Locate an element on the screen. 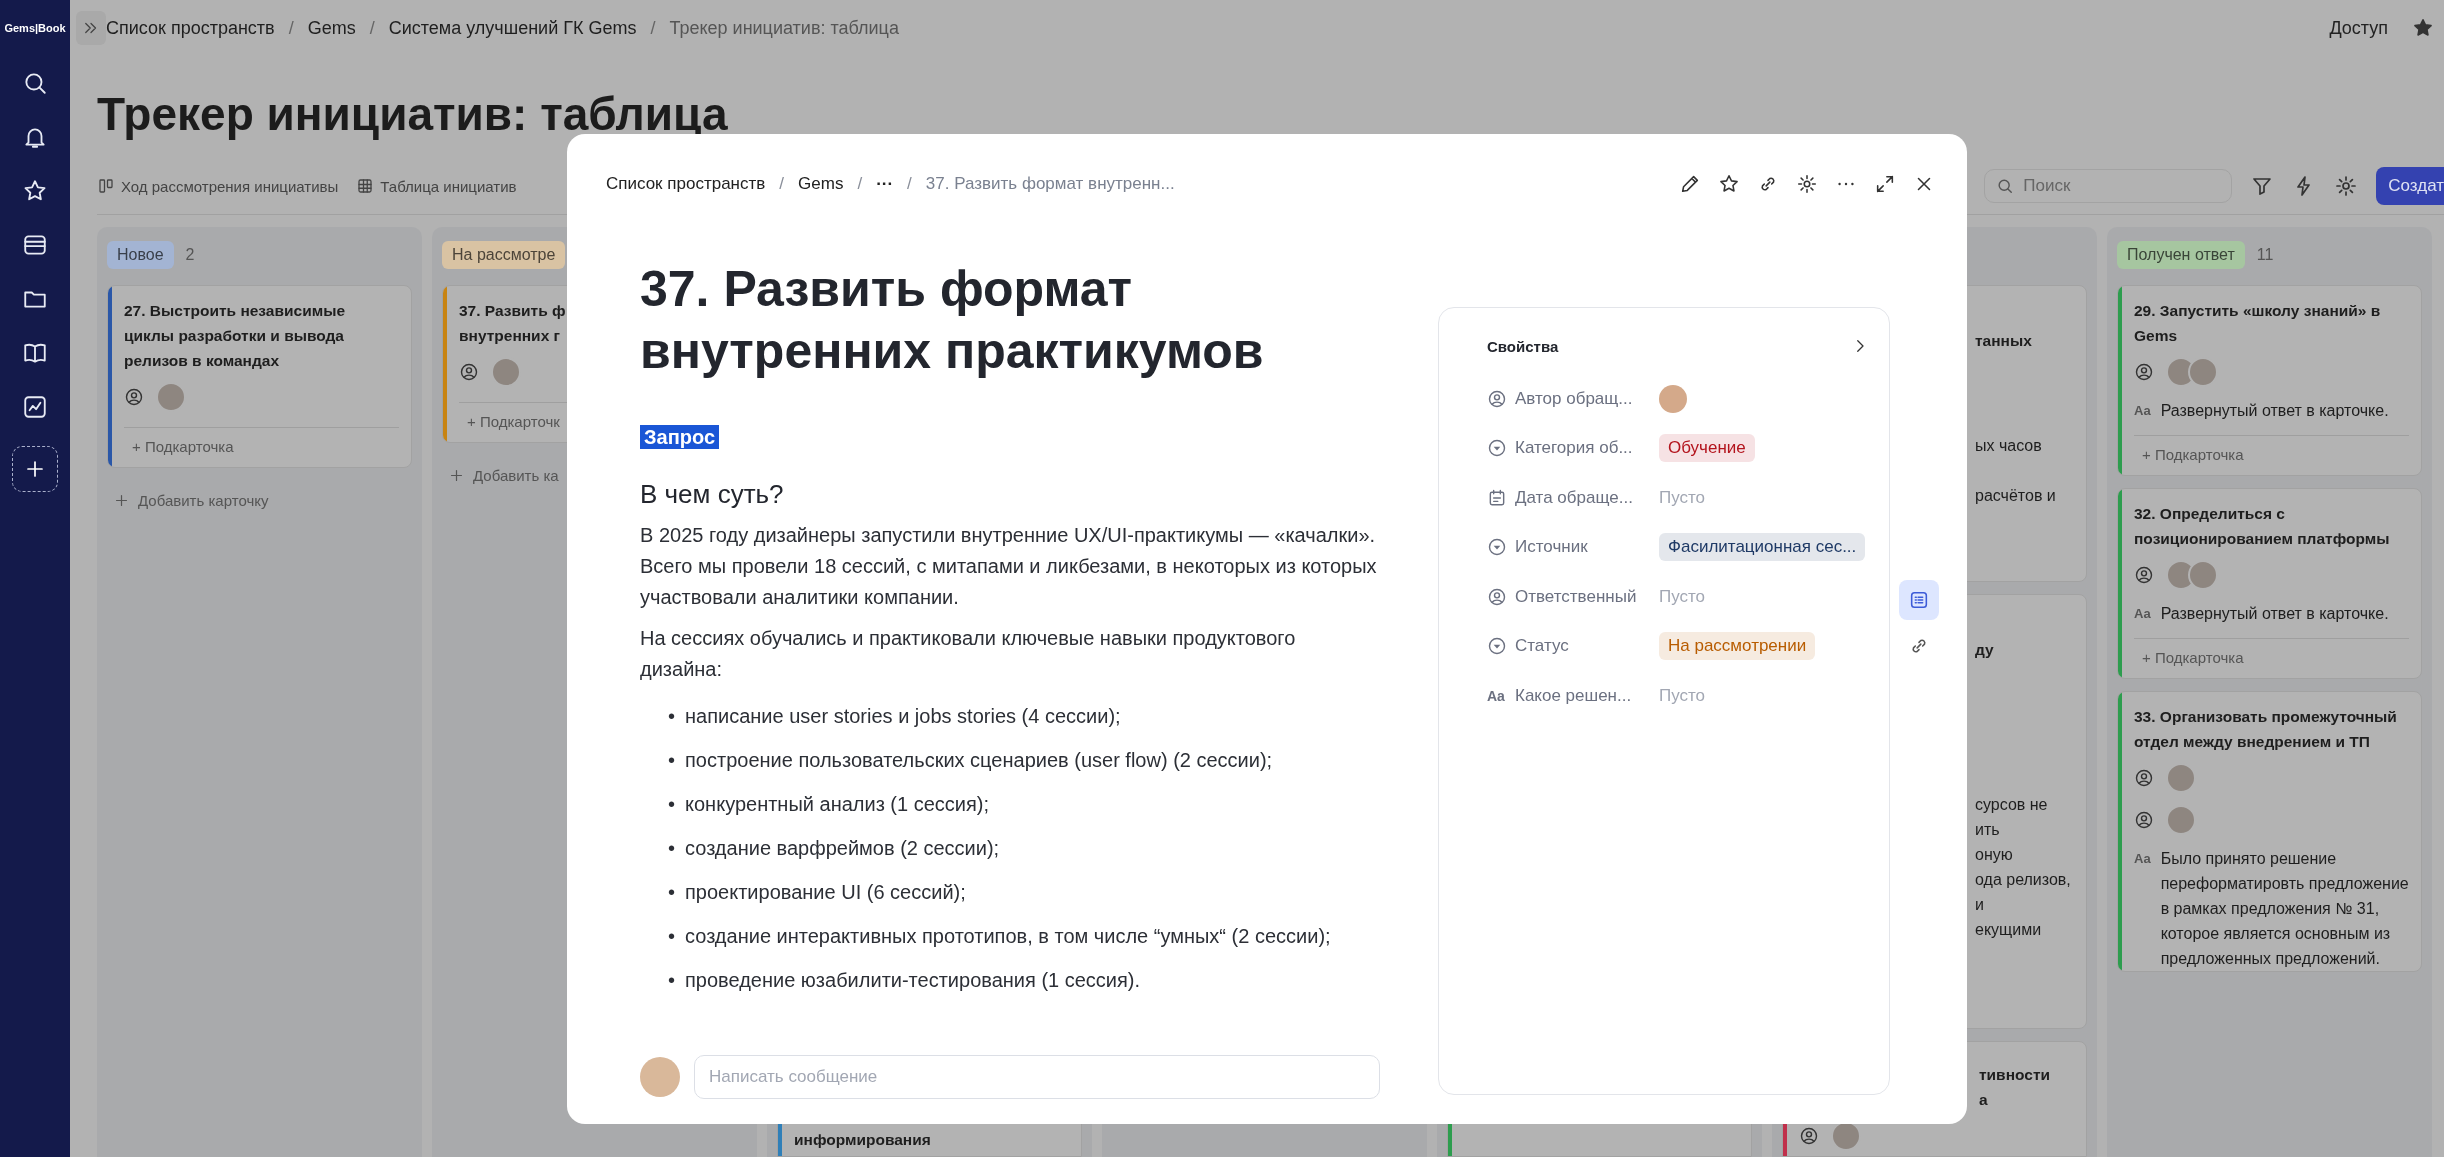  access-link: Доступ is located at coordinates (2358, 28).